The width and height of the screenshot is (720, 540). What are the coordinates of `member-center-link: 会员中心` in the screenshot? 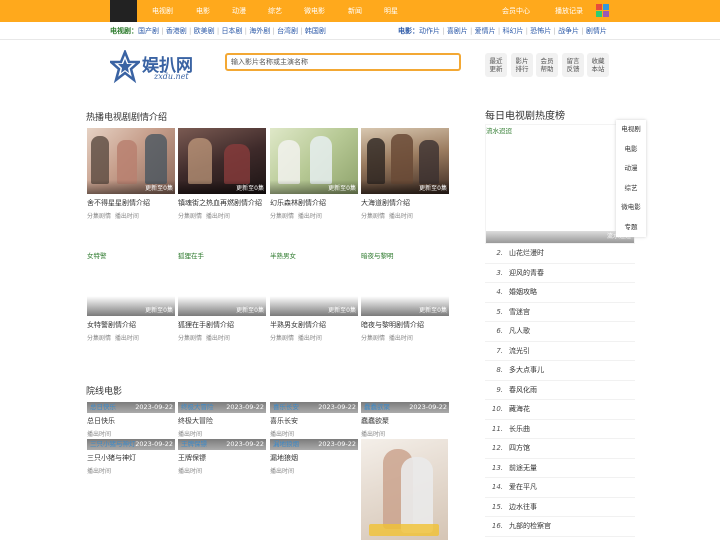 It's located at (516, 11).